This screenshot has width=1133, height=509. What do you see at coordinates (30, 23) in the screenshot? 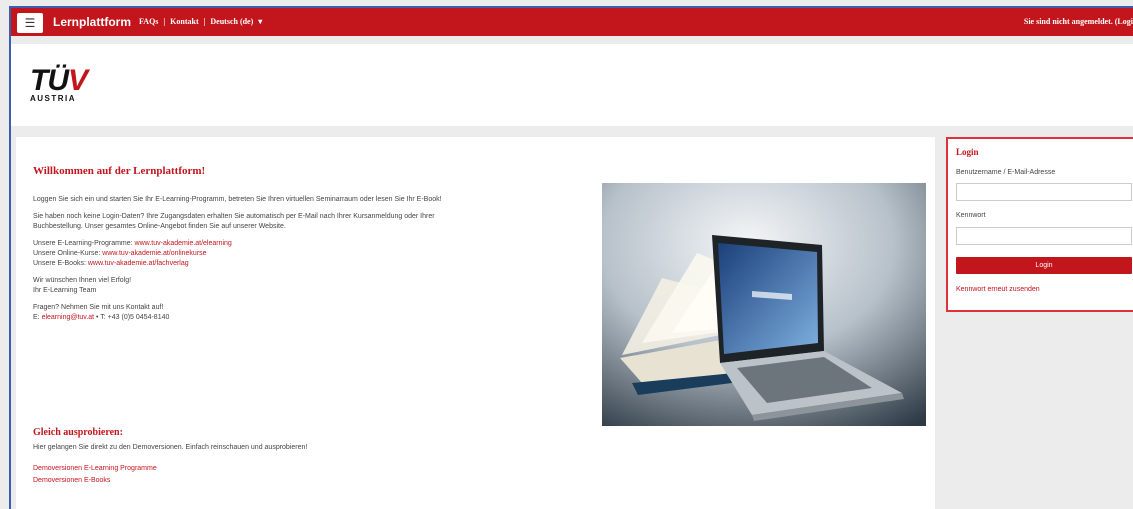
I see `hamburger-icon: ☰` at bounding box center [30, 23].